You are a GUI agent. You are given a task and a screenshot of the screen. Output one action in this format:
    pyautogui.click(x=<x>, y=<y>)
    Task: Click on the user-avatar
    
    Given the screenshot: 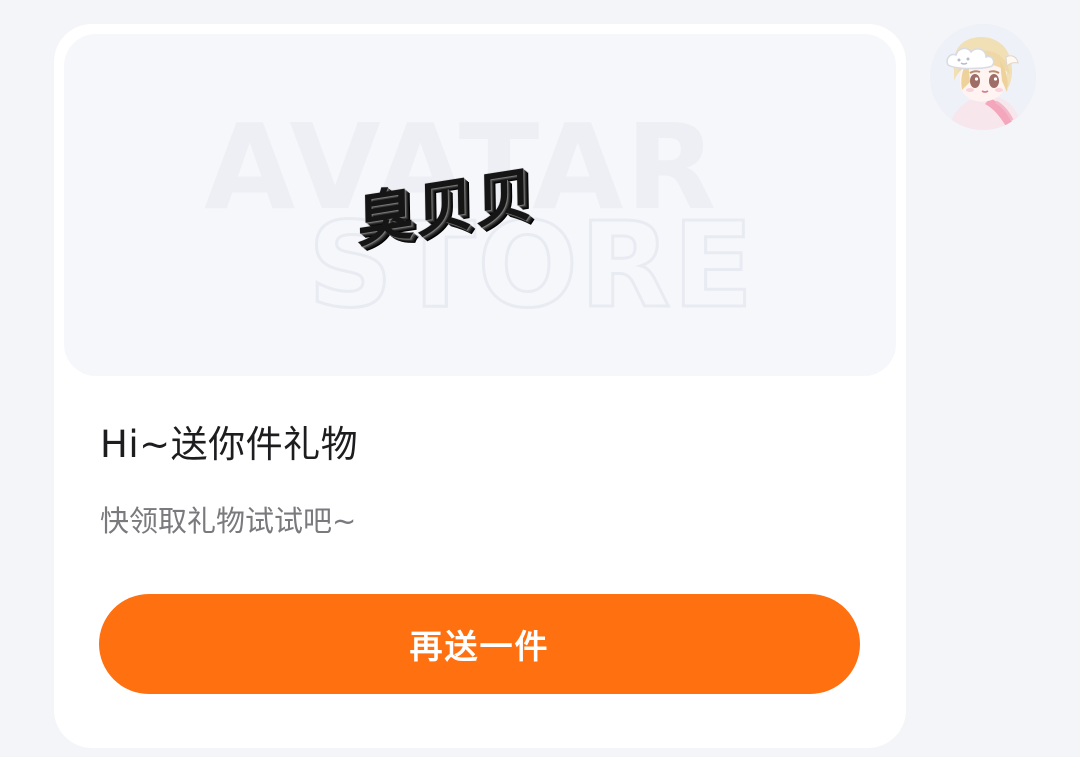 What is the action you would take?
    pyautogui.click(x=983, y=77)
    